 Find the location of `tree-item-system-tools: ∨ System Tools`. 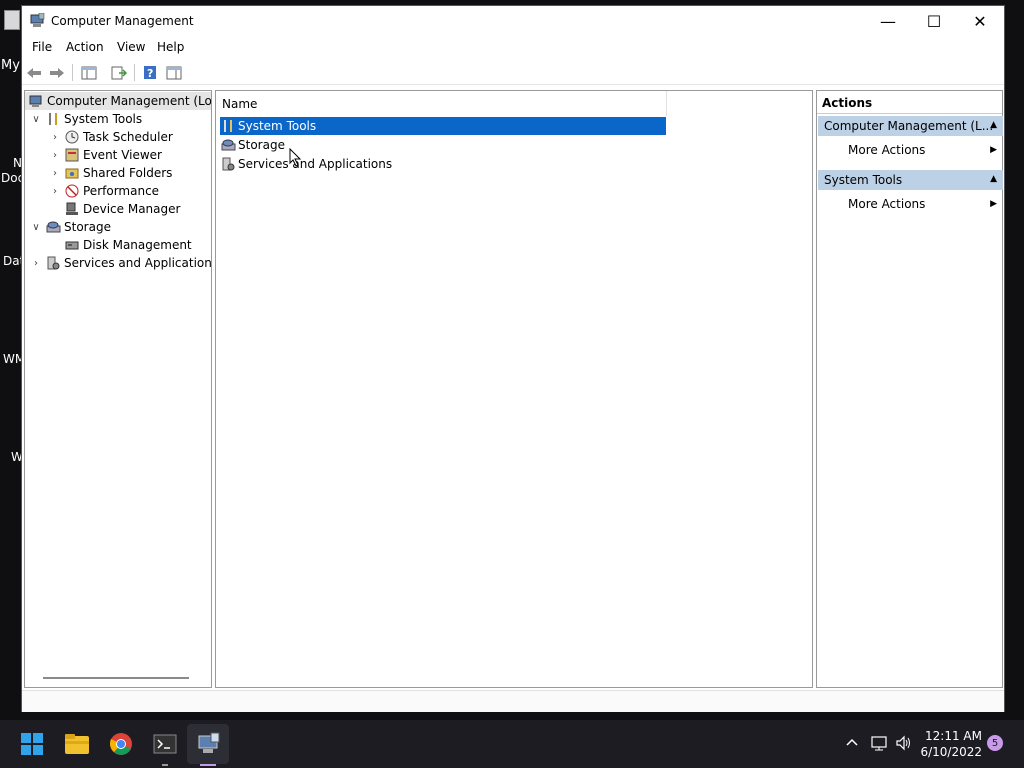

tree-item-system-tools: ∨ System Tools is located at coordinates (85, 119).